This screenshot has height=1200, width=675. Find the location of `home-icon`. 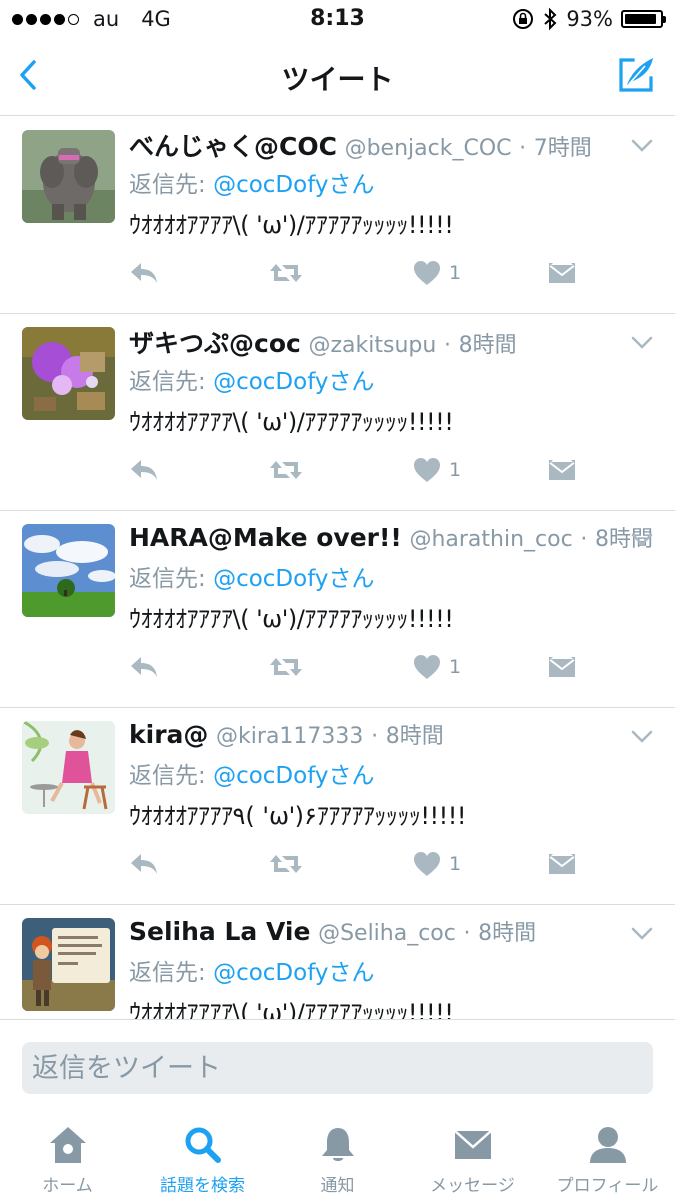

home-icon is located at coordinates (68, 1145).